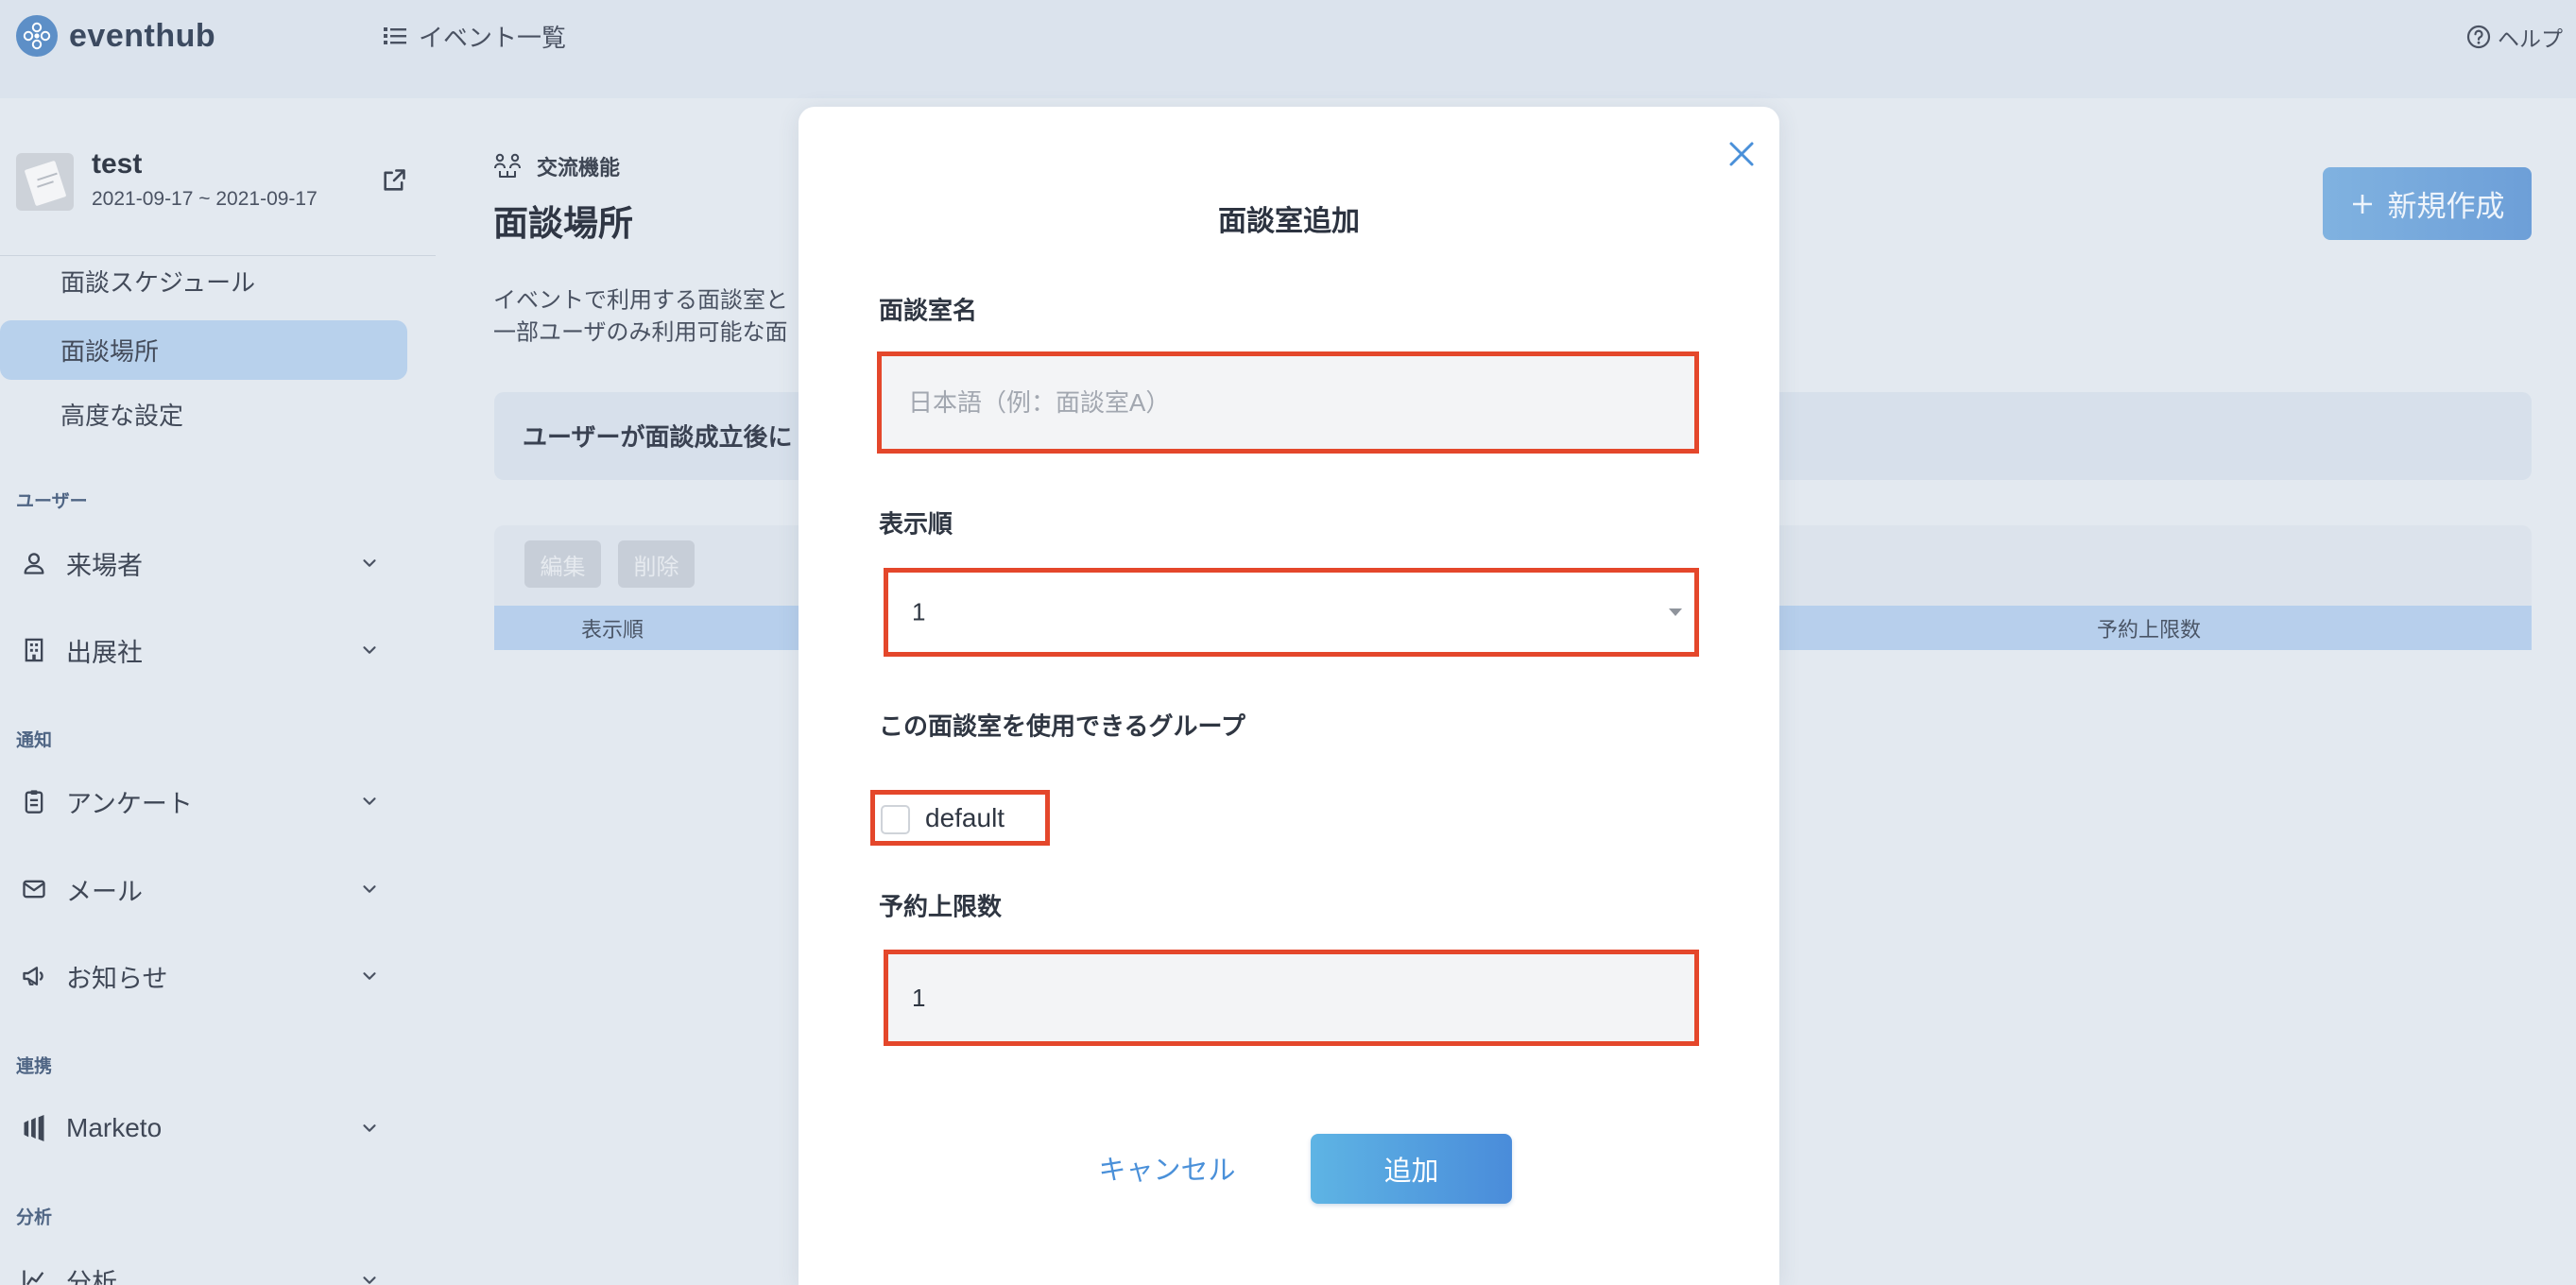 The image size is (2576, 1285). Describe the element at coordinates (1411, 1171) in the screenshot. I see `add-button-label: 追加` at that location.